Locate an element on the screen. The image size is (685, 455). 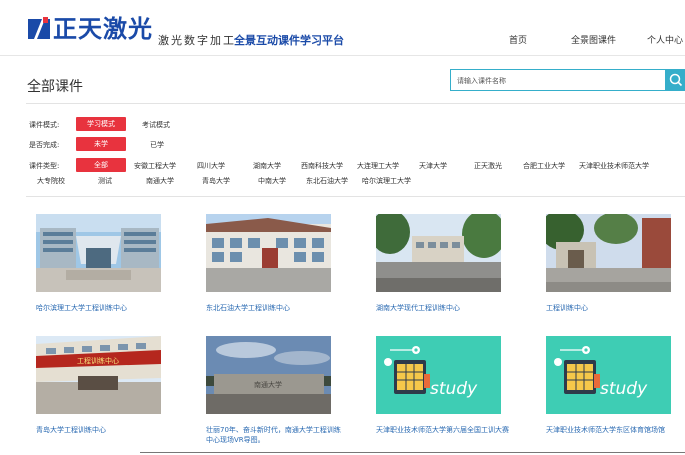
search-input: 请输入课件名称 is located at coordinates (558, 80).